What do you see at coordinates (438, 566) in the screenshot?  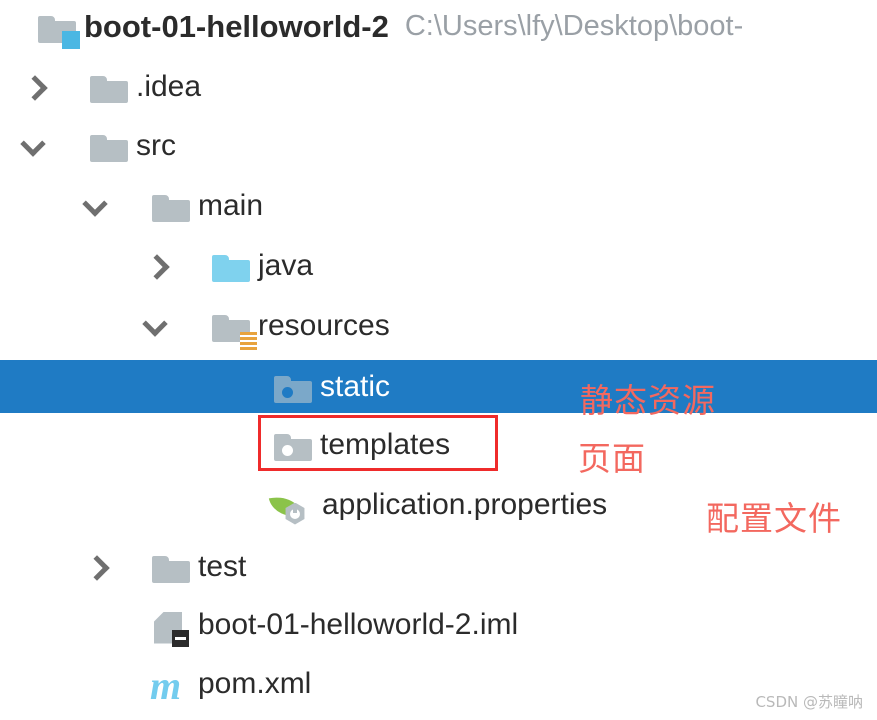 I see `tree-row-test: test` at bounding box center [438, 566].